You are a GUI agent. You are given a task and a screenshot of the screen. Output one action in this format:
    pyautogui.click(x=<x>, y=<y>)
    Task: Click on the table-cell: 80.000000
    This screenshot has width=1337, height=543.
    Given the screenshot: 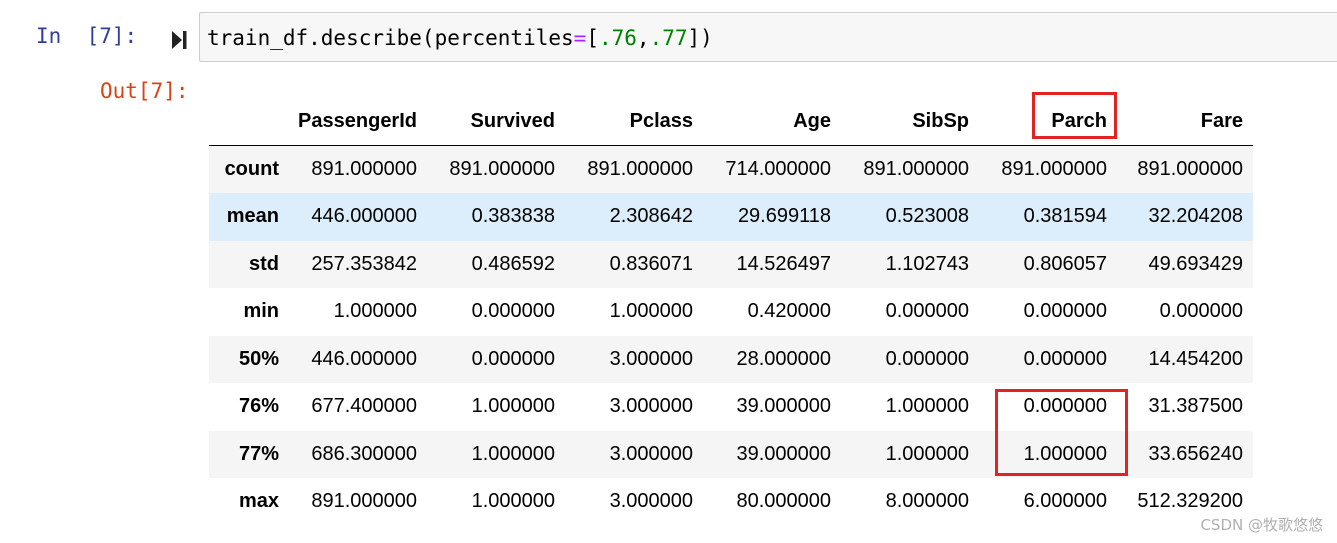 What is the action you would take?
    pyautogui.click(x=783, y=501)
    